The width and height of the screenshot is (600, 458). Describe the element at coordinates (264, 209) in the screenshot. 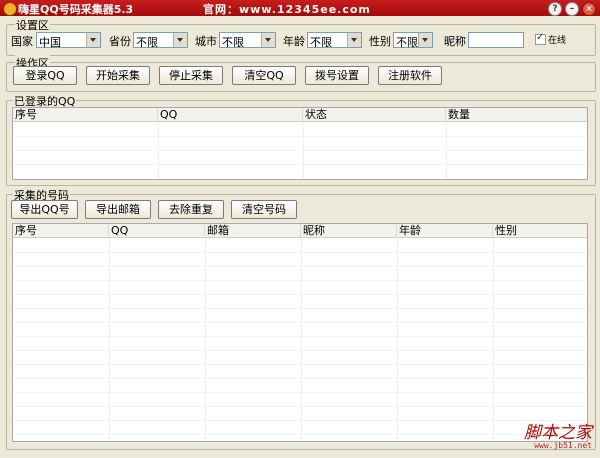

I see `clear-numbers-button: 清空号码` at that location.